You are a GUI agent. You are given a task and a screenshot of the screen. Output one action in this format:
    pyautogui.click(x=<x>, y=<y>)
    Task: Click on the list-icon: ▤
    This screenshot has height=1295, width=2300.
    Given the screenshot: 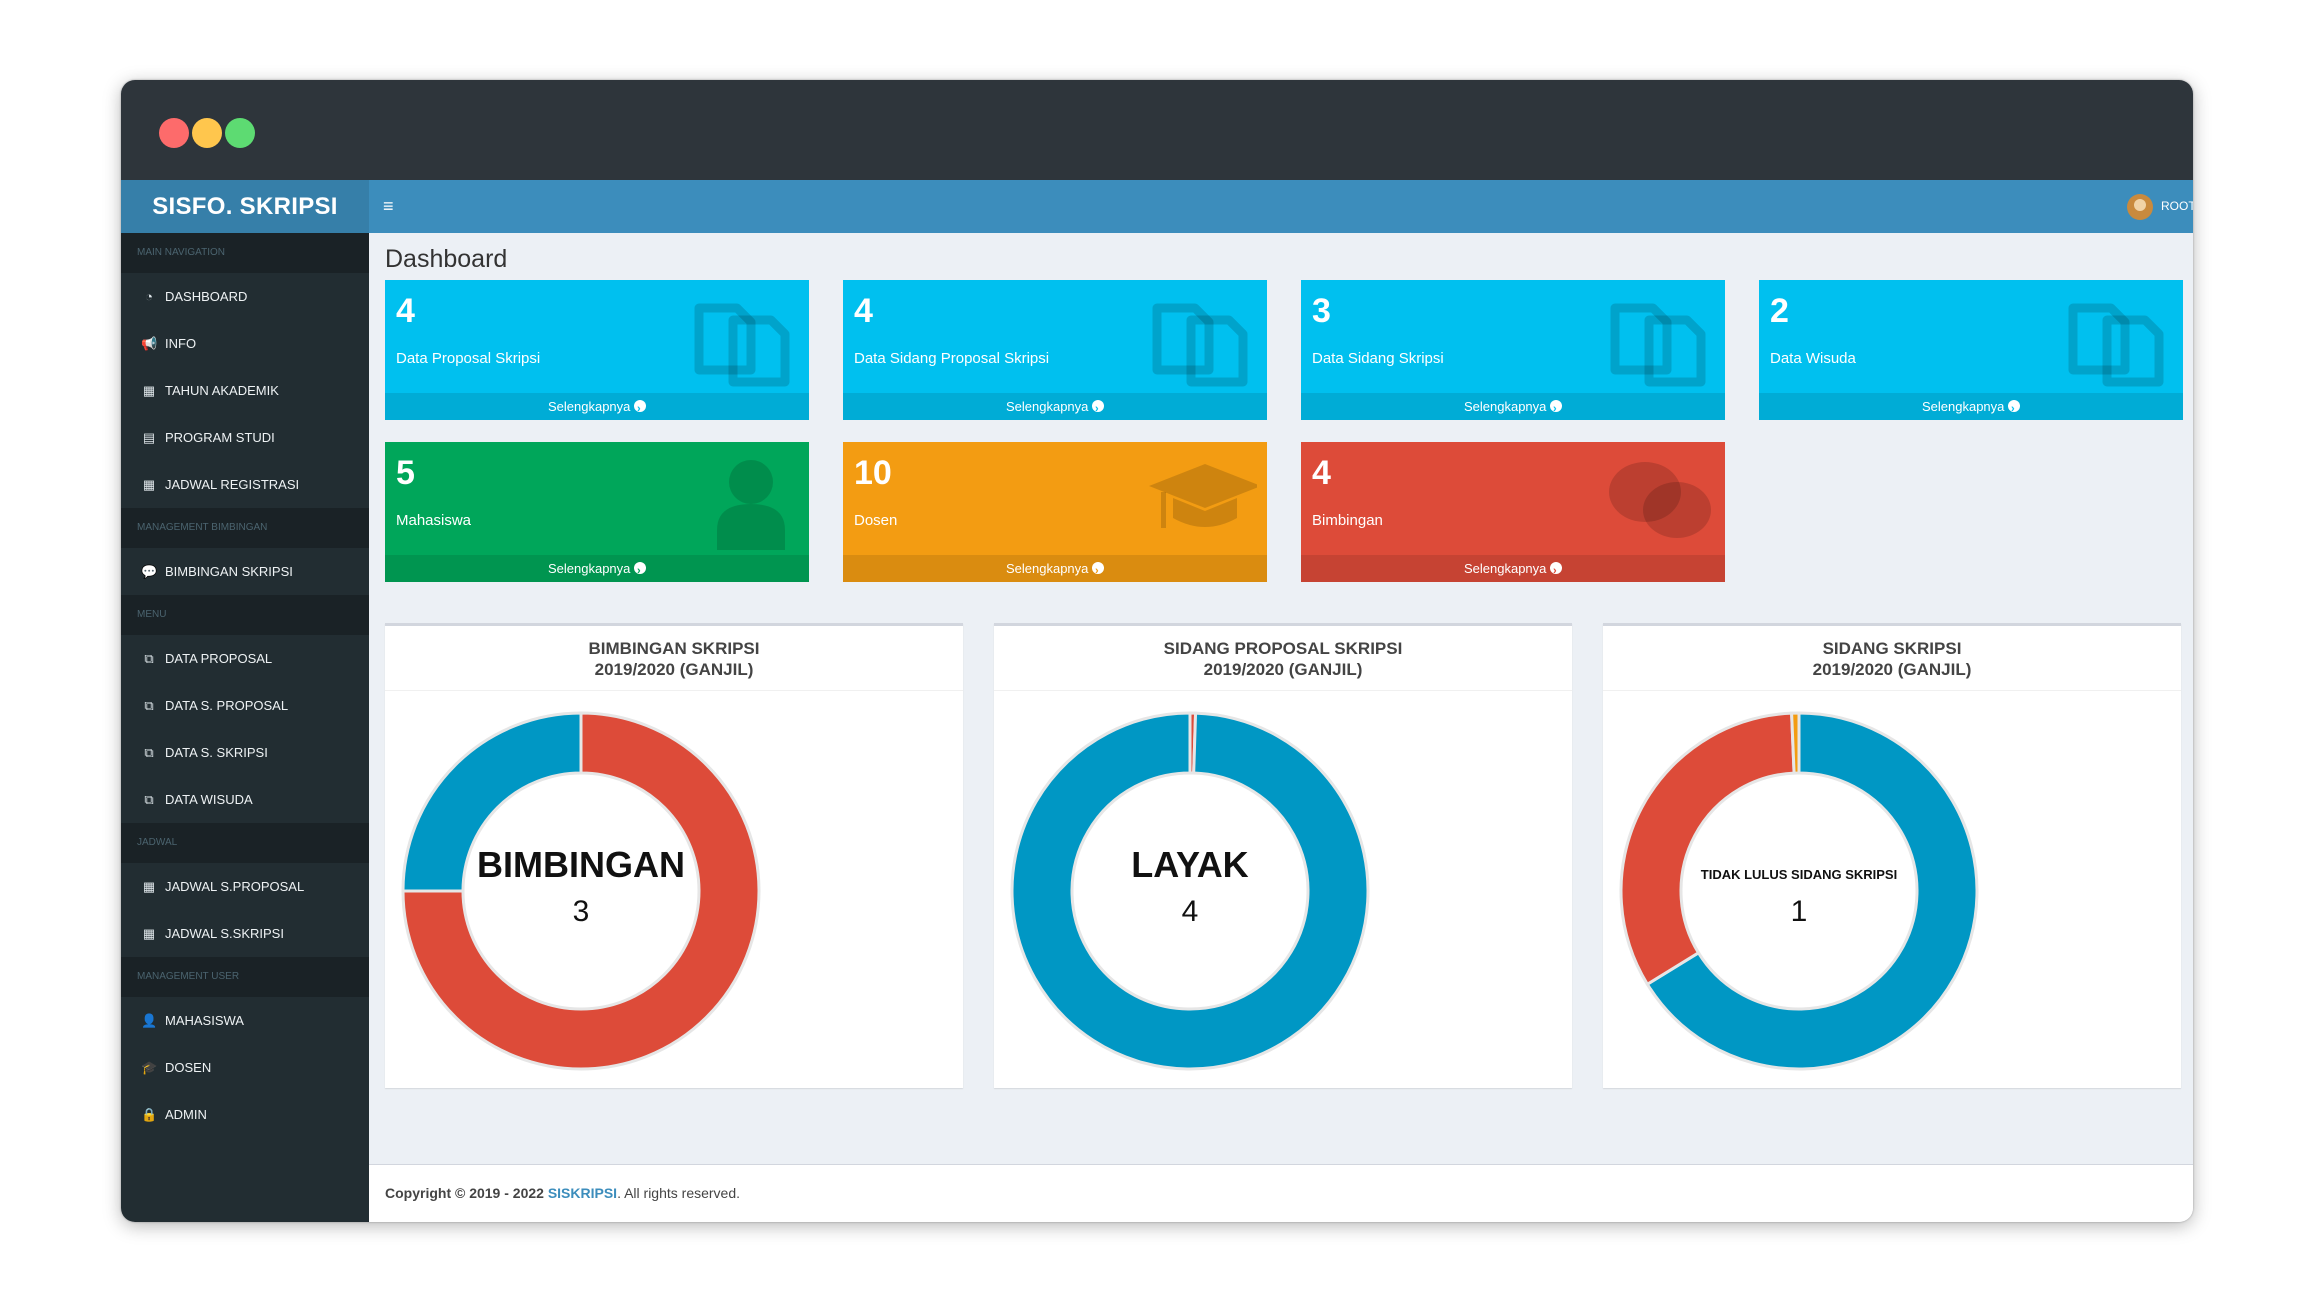 What is the action you would take?
    pyautogui.click(x=149, y=437)
    